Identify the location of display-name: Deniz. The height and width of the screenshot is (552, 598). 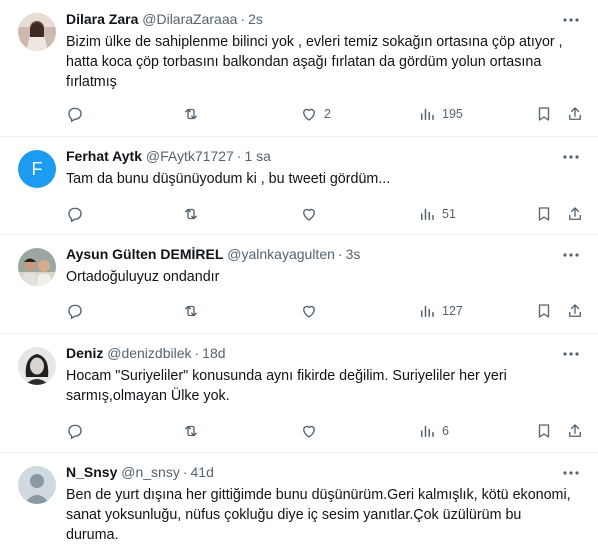
(84, 353).